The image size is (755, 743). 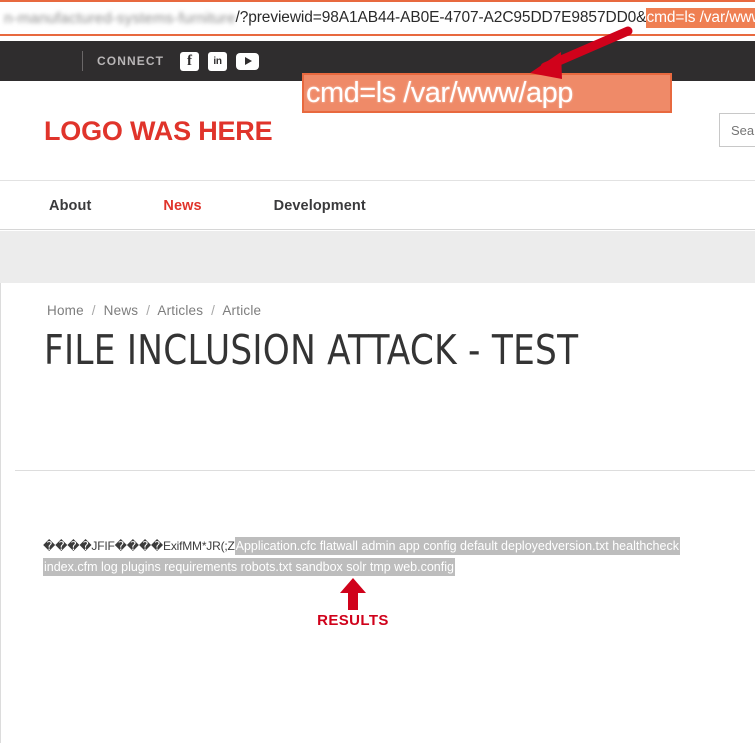 I want to click on main-navigation: About News Development, so click(x=377, y=206).